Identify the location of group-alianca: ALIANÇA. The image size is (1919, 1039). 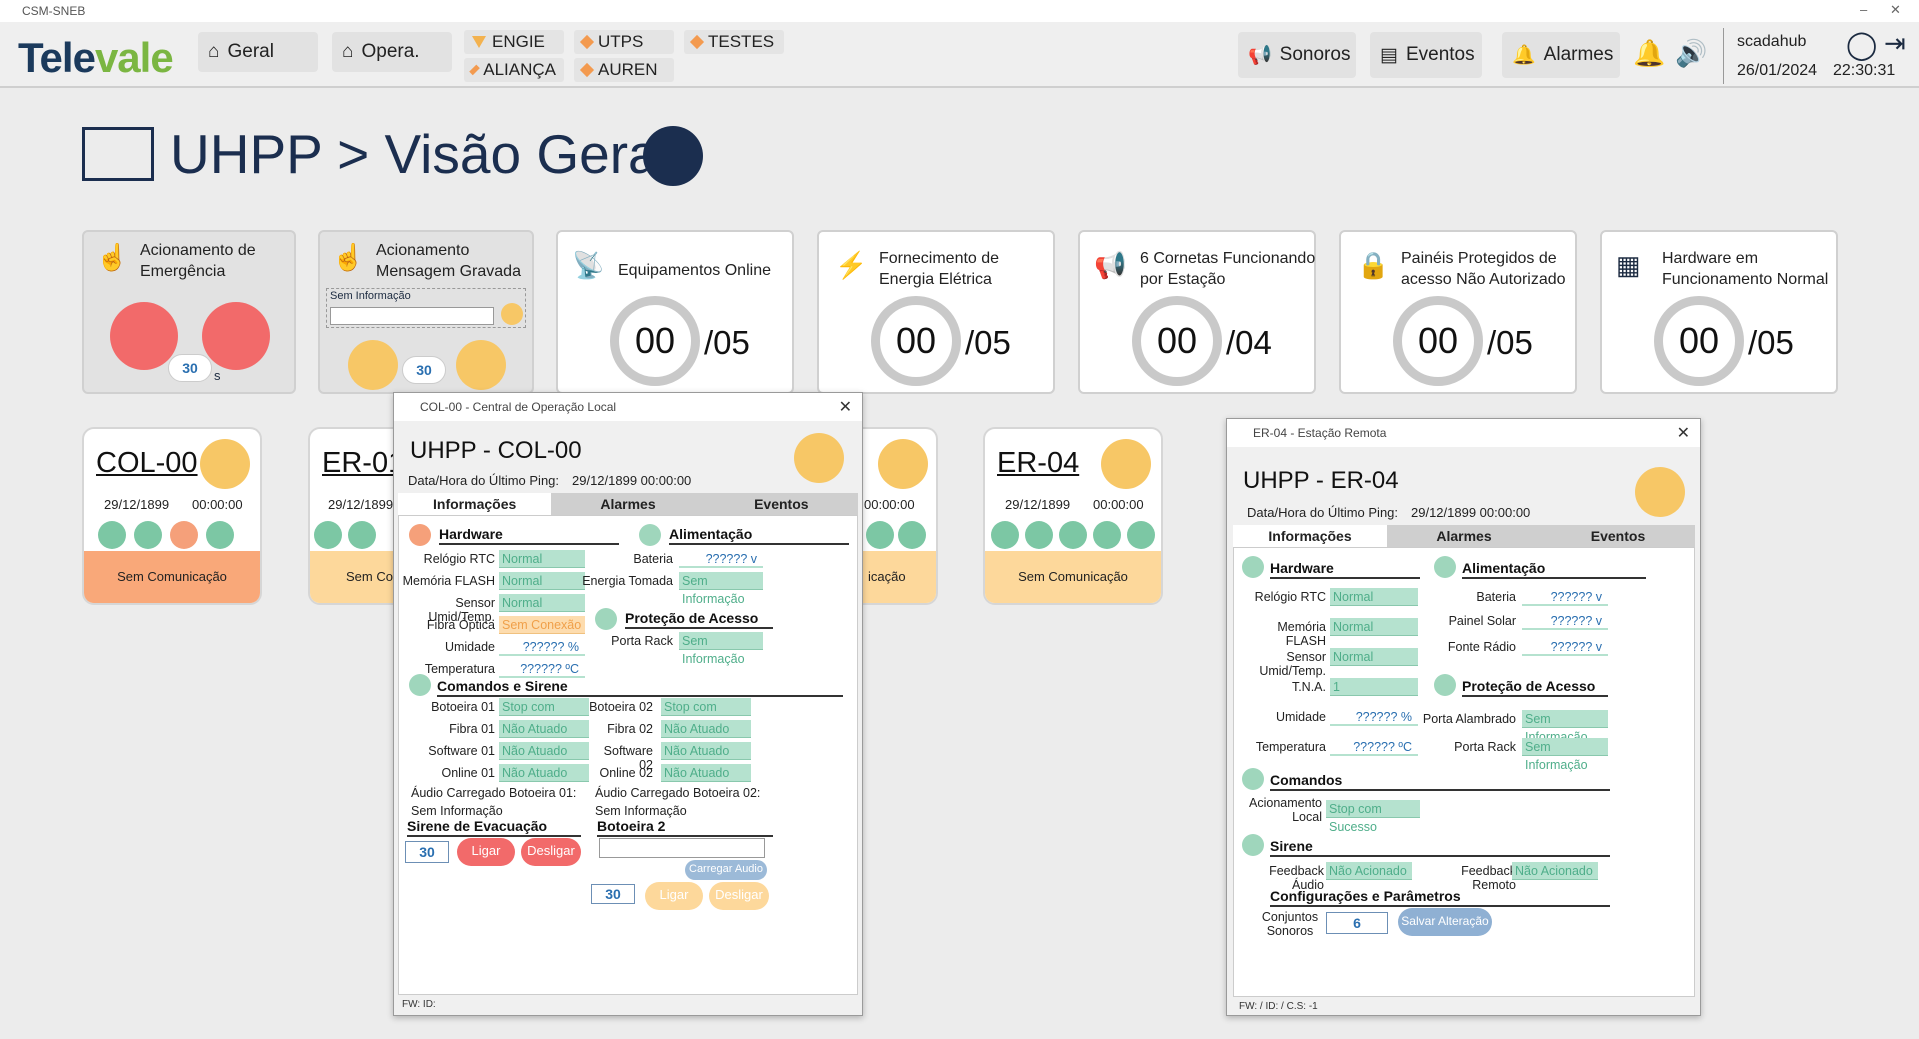
(514, 70).